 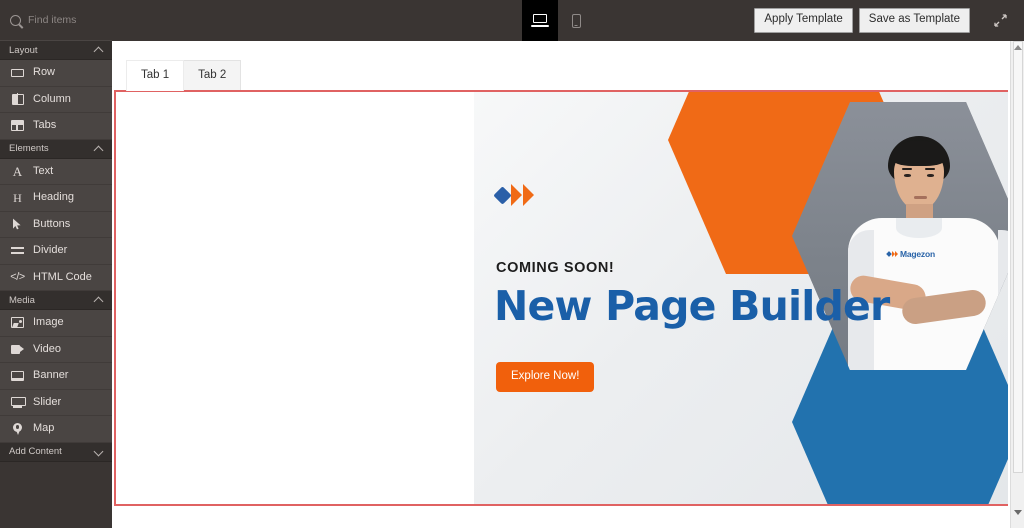 I want to click on apply-template-button: Apply Template, so click(x=803, y=20).